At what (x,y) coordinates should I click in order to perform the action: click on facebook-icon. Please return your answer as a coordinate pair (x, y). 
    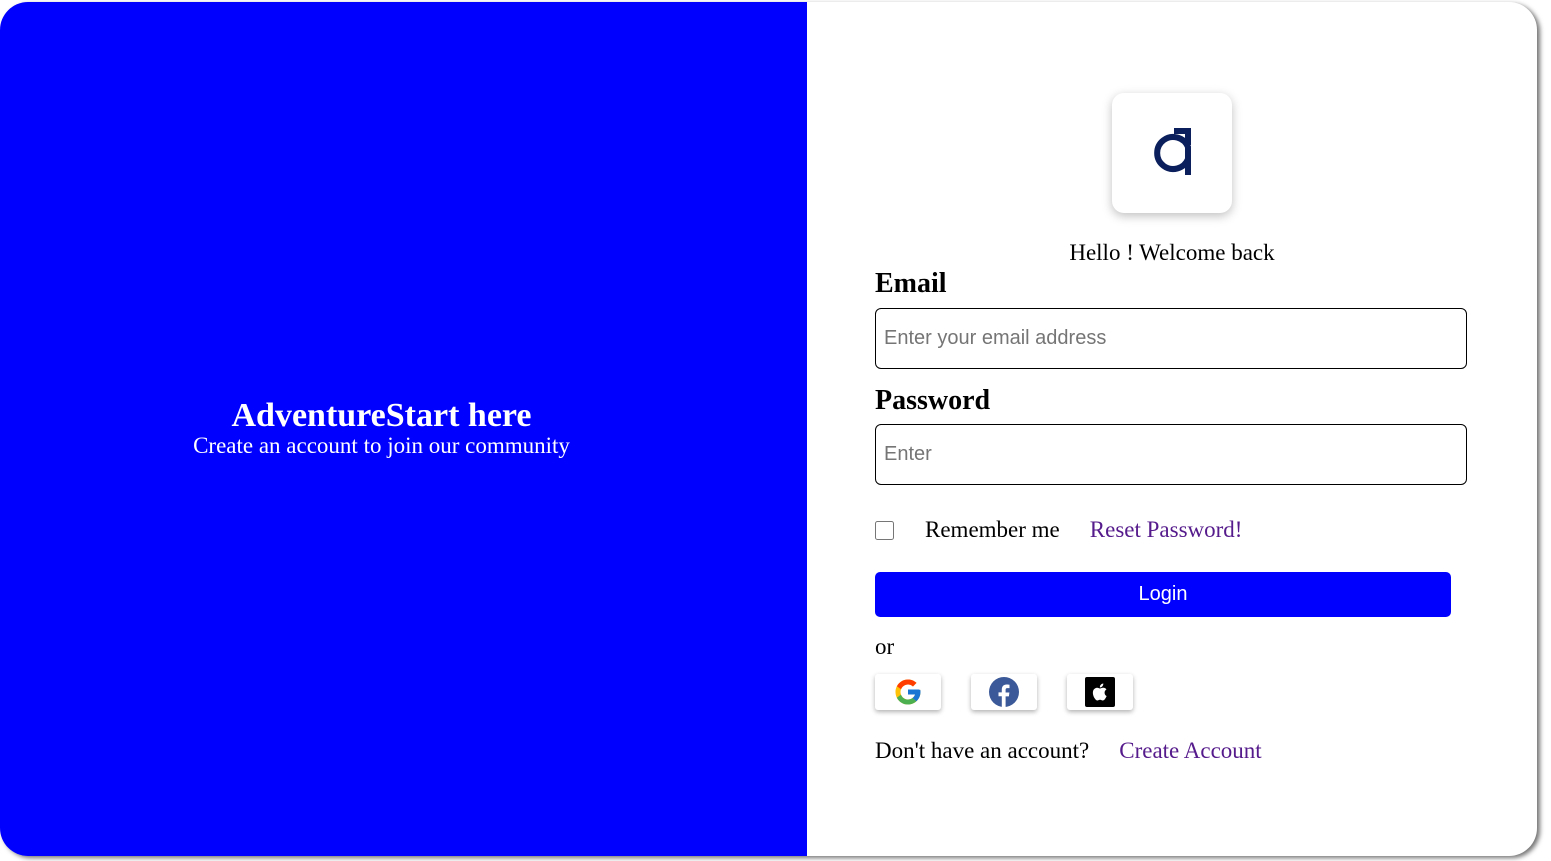
    Looking at the image, I should click on (1004, 692).